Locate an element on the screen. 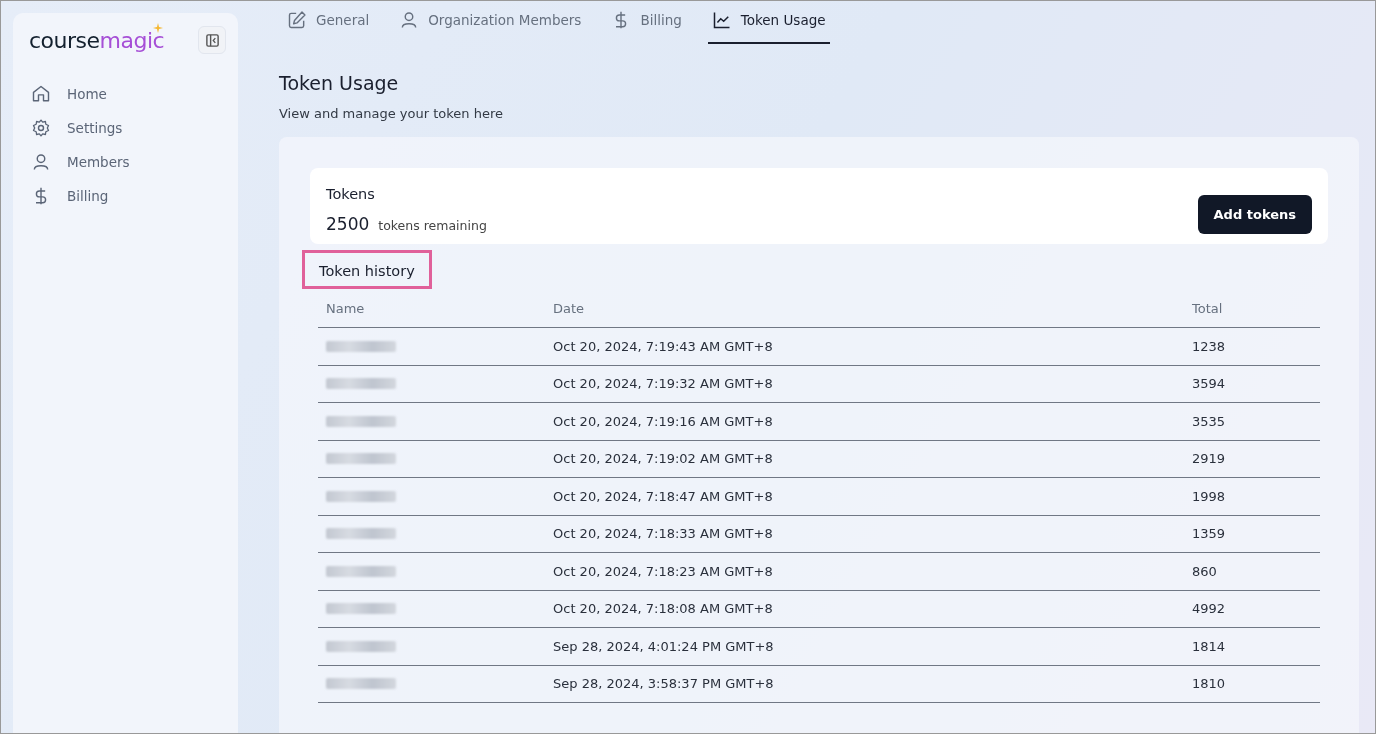  table-cell-text: Oct 20, 2024, 7:19:16 AM GMT+8 is located at coordinates (663, 421).